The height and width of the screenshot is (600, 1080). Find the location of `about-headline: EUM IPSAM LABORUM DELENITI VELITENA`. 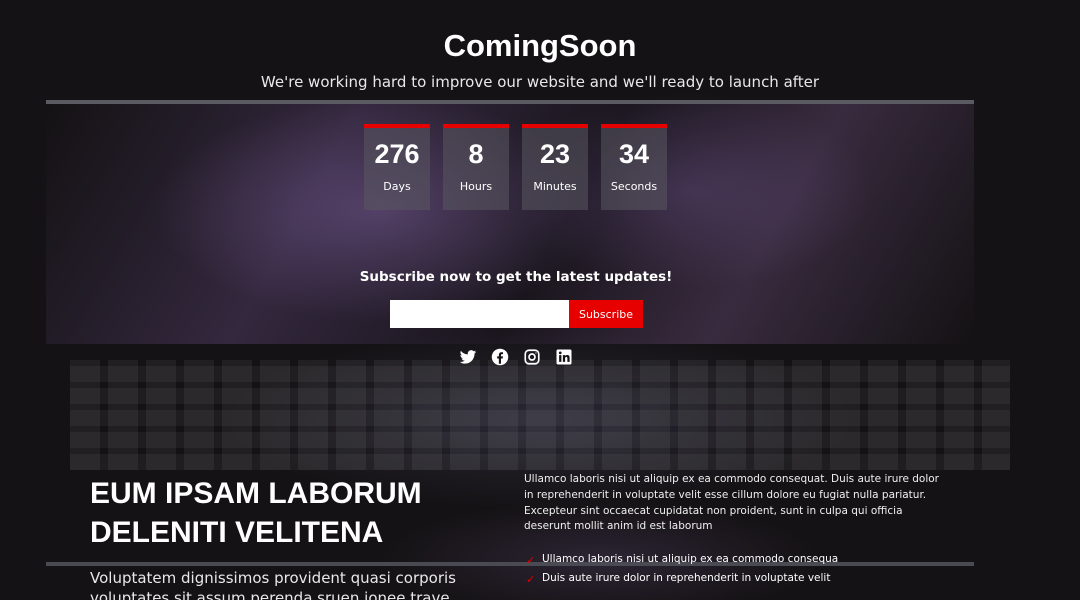

about-headline: EUM IPSAM LABORUM DELENITI VELITENA is located at coordinates (290, 513).